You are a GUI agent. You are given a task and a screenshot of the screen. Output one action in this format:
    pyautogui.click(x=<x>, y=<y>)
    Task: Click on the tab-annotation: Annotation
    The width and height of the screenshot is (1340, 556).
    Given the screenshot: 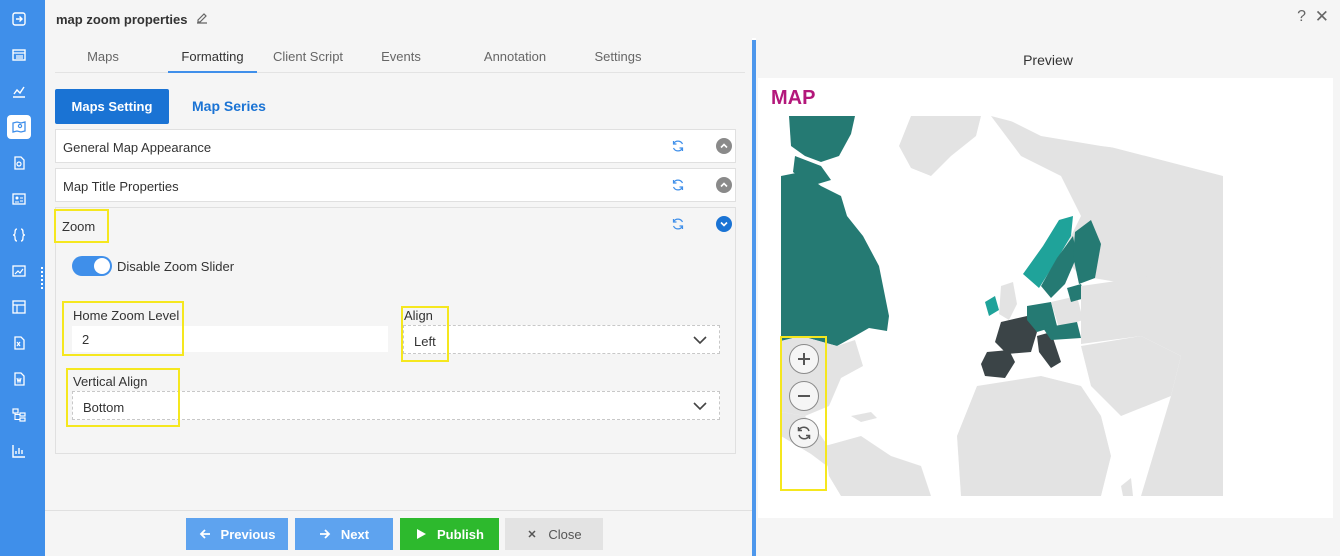 What is the action you would take?
    pyautogui.click(x=515, y=56)
    